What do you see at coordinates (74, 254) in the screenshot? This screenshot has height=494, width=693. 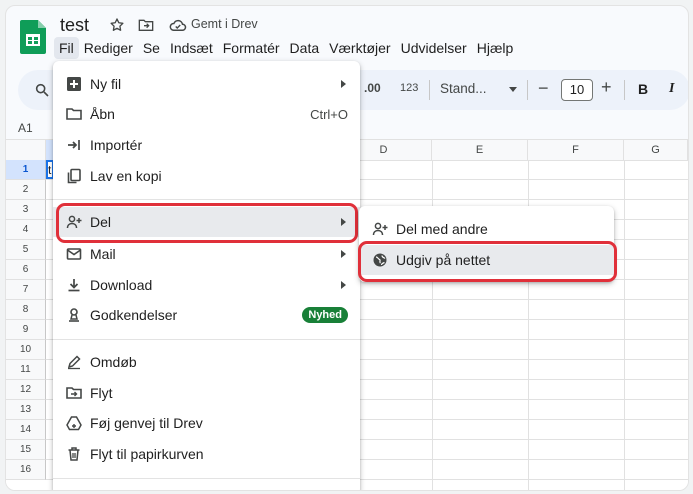 I see `mail-icon` at bounding box center [74, 254].